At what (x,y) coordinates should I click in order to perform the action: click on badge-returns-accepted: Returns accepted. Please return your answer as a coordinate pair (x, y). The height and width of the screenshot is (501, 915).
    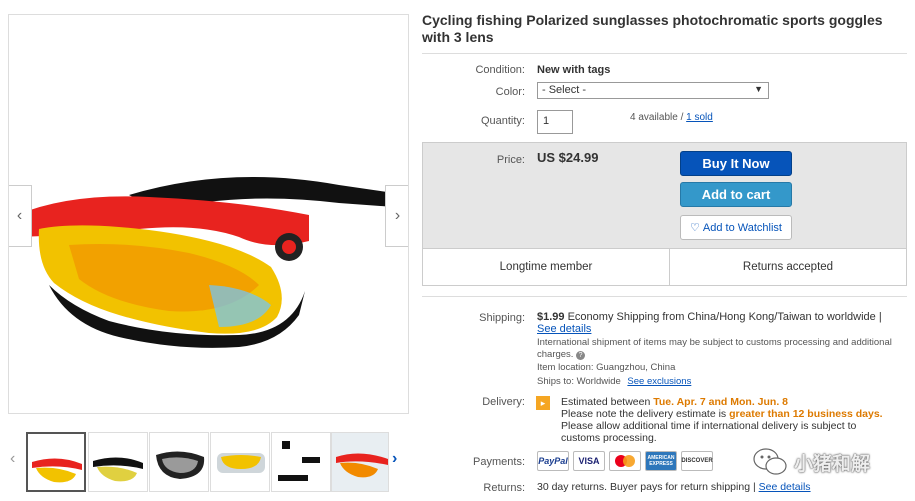
    Looking at the image, I should click on (788, 267).